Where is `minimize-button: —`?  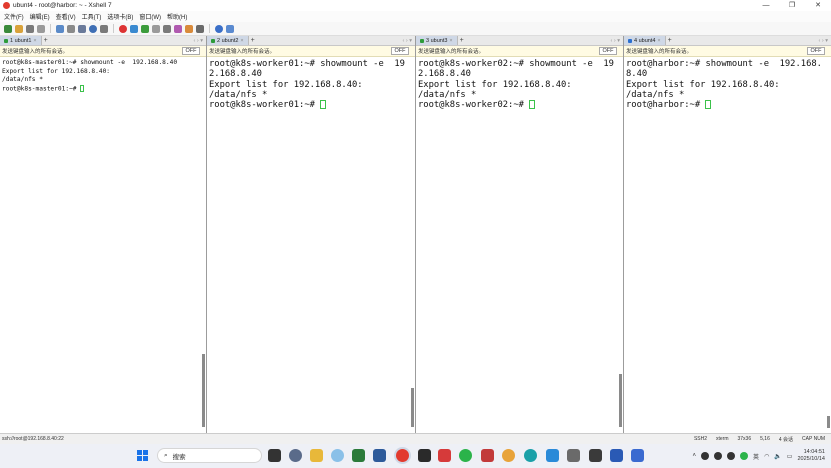 minimize-button: — is located at coordinates (766, 5).